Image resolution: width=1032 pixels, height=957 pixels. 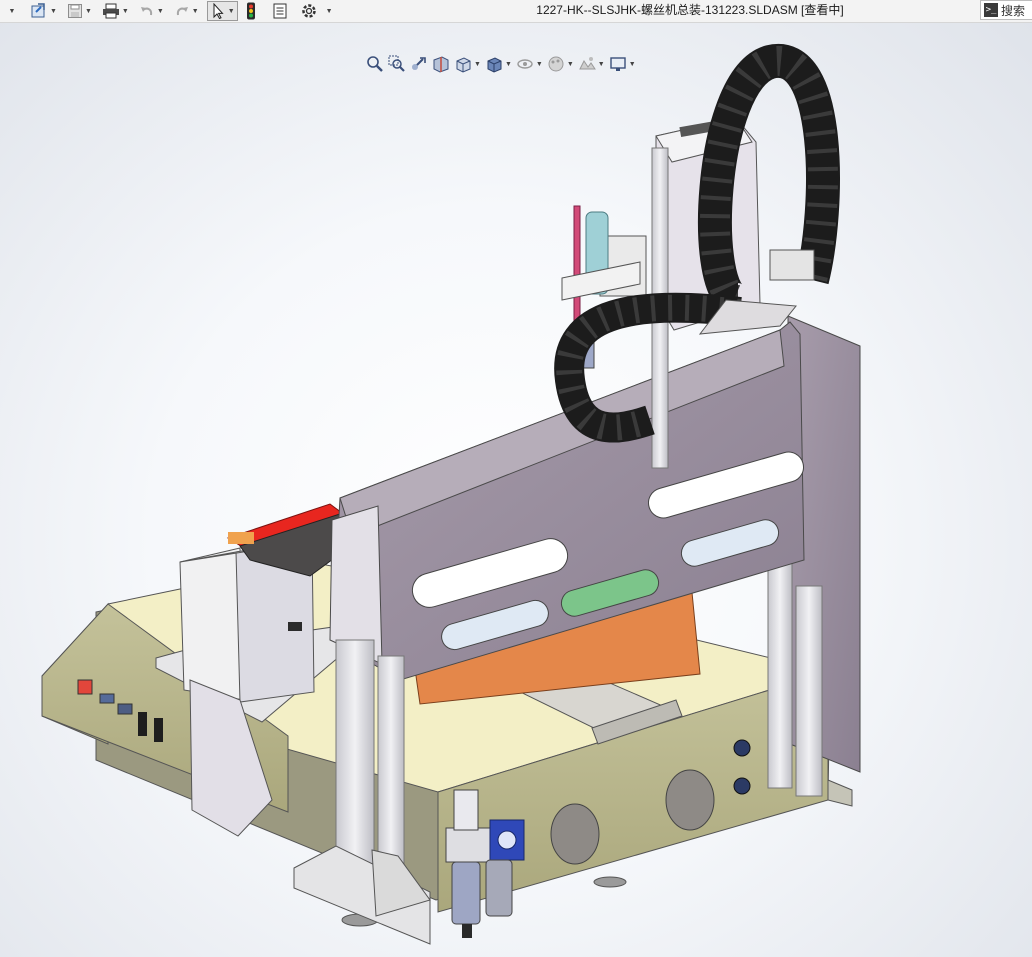 I want to click on zoom-to-area-icon, so click(x=396, y=63).